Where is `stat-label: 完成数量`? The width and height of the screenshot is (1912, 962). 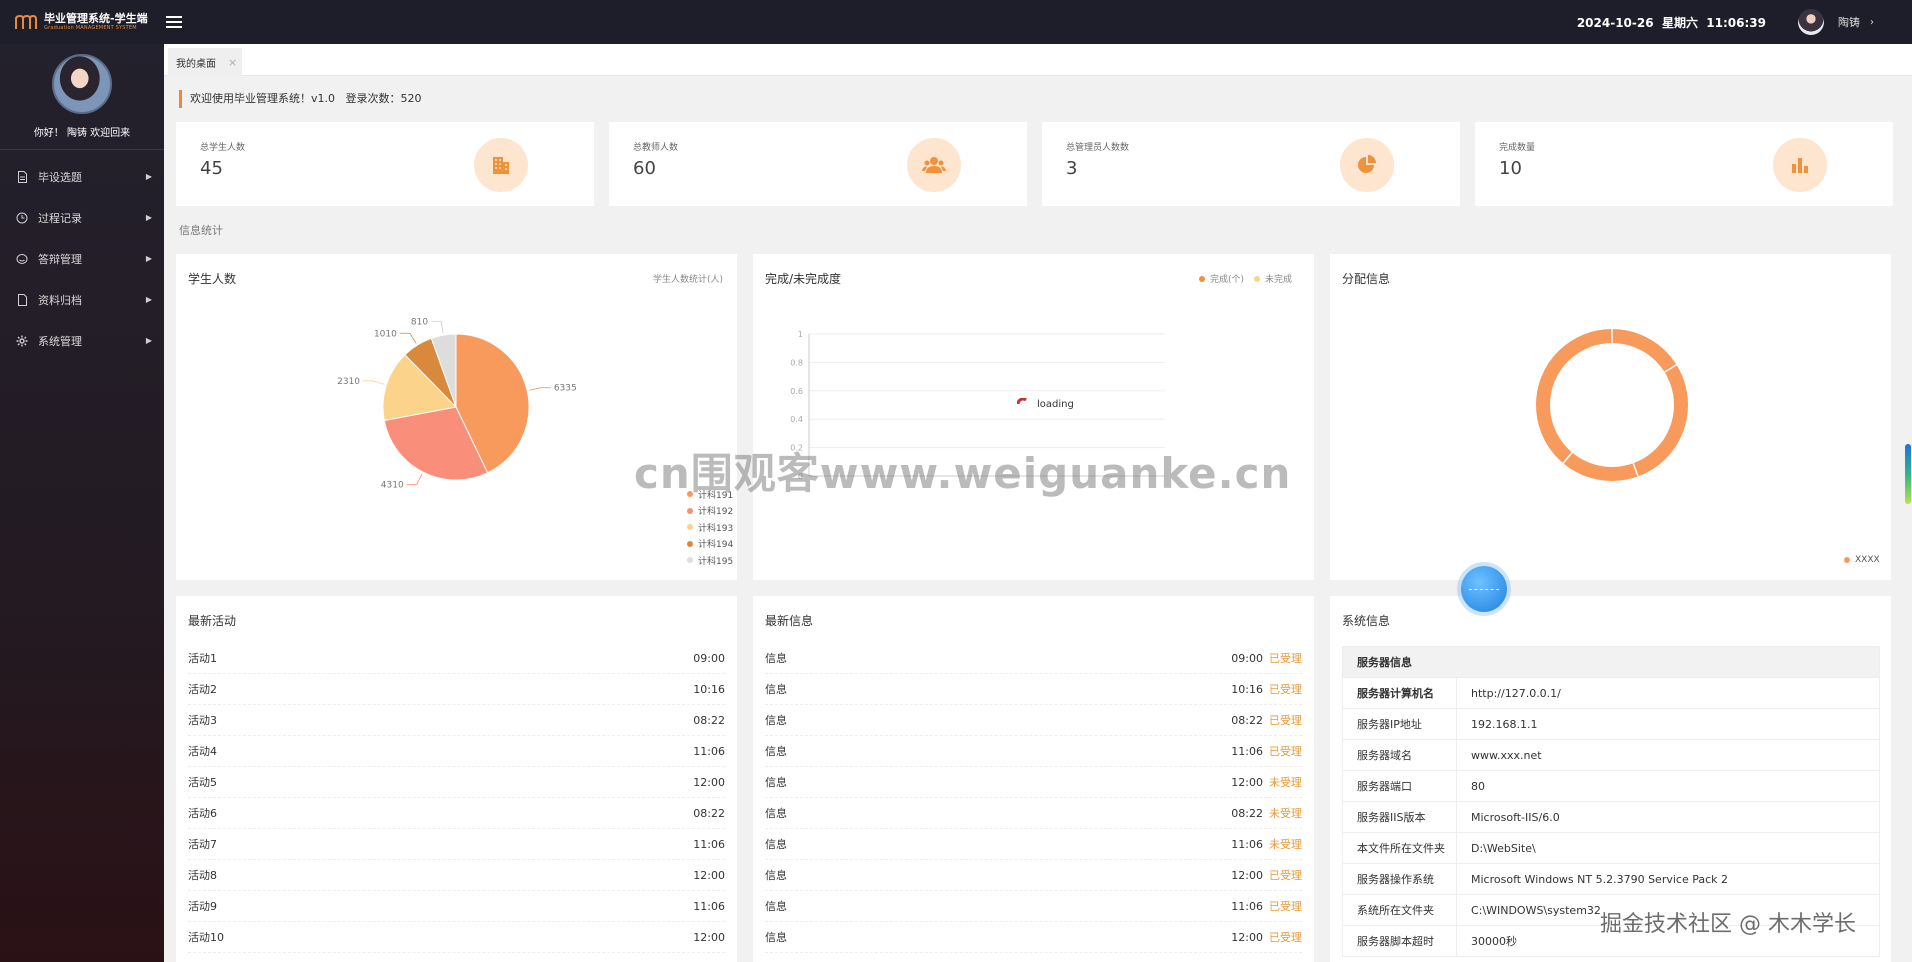 stat-label: 完成数量 is located at coordinates (1517, 148).